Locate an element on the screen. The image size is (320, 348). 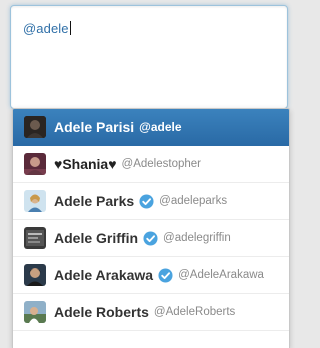
suggestion-handle: @AdeleRoberts is located at coordinates (194, 312).